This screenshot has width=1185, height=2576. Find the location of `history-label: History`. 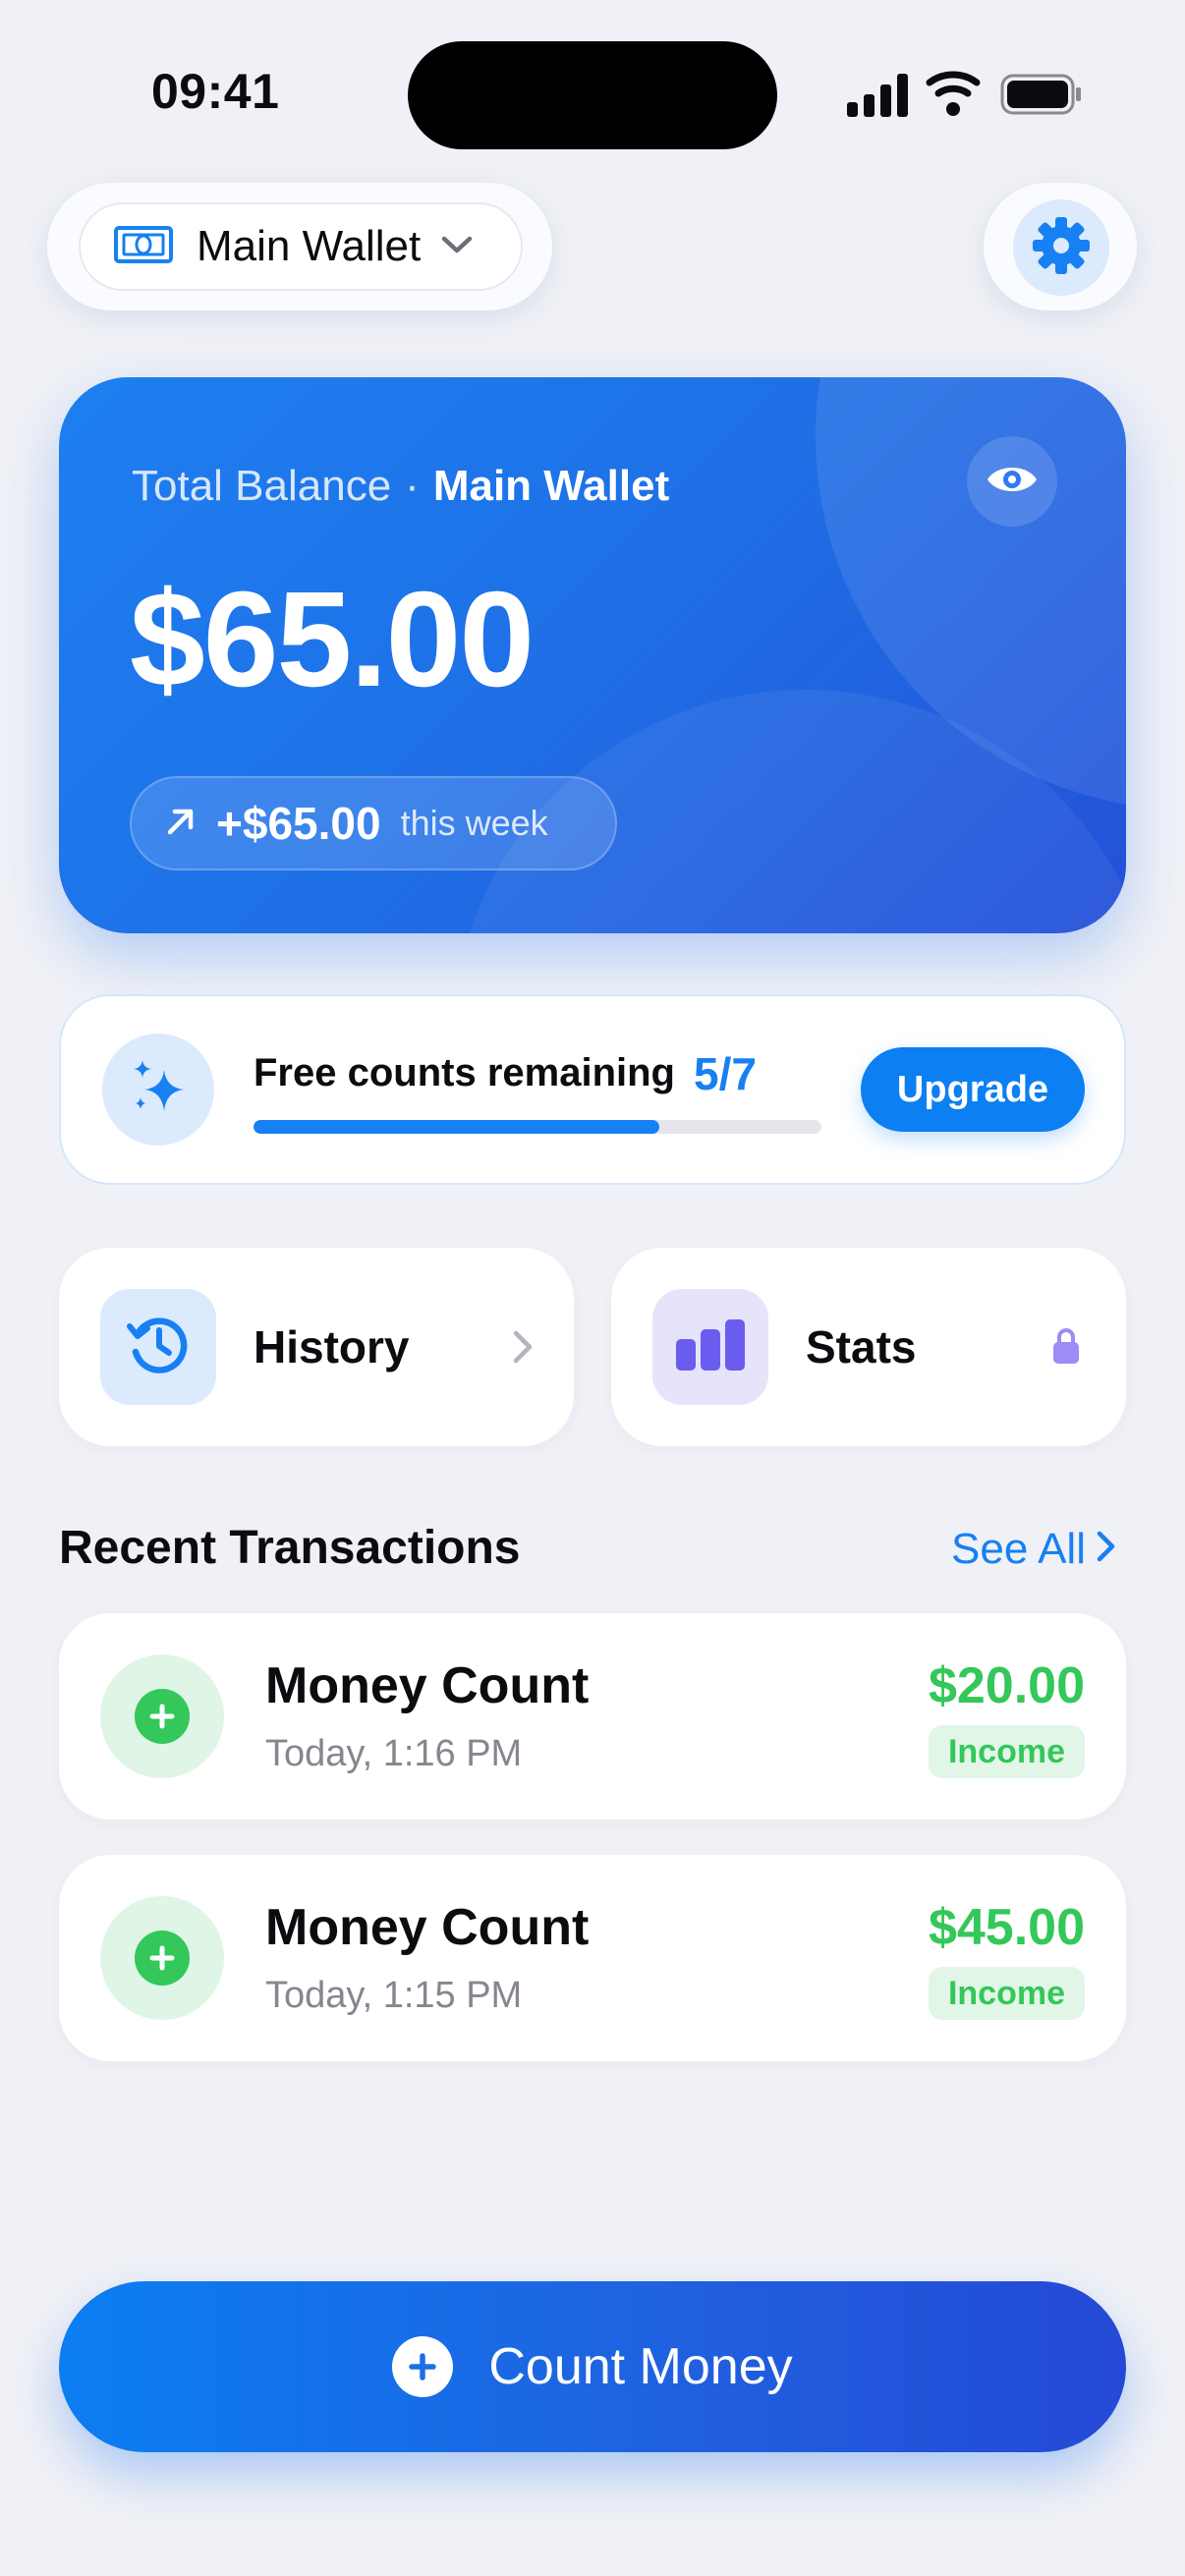

history-label: History is located at coordinates (332, 1346).